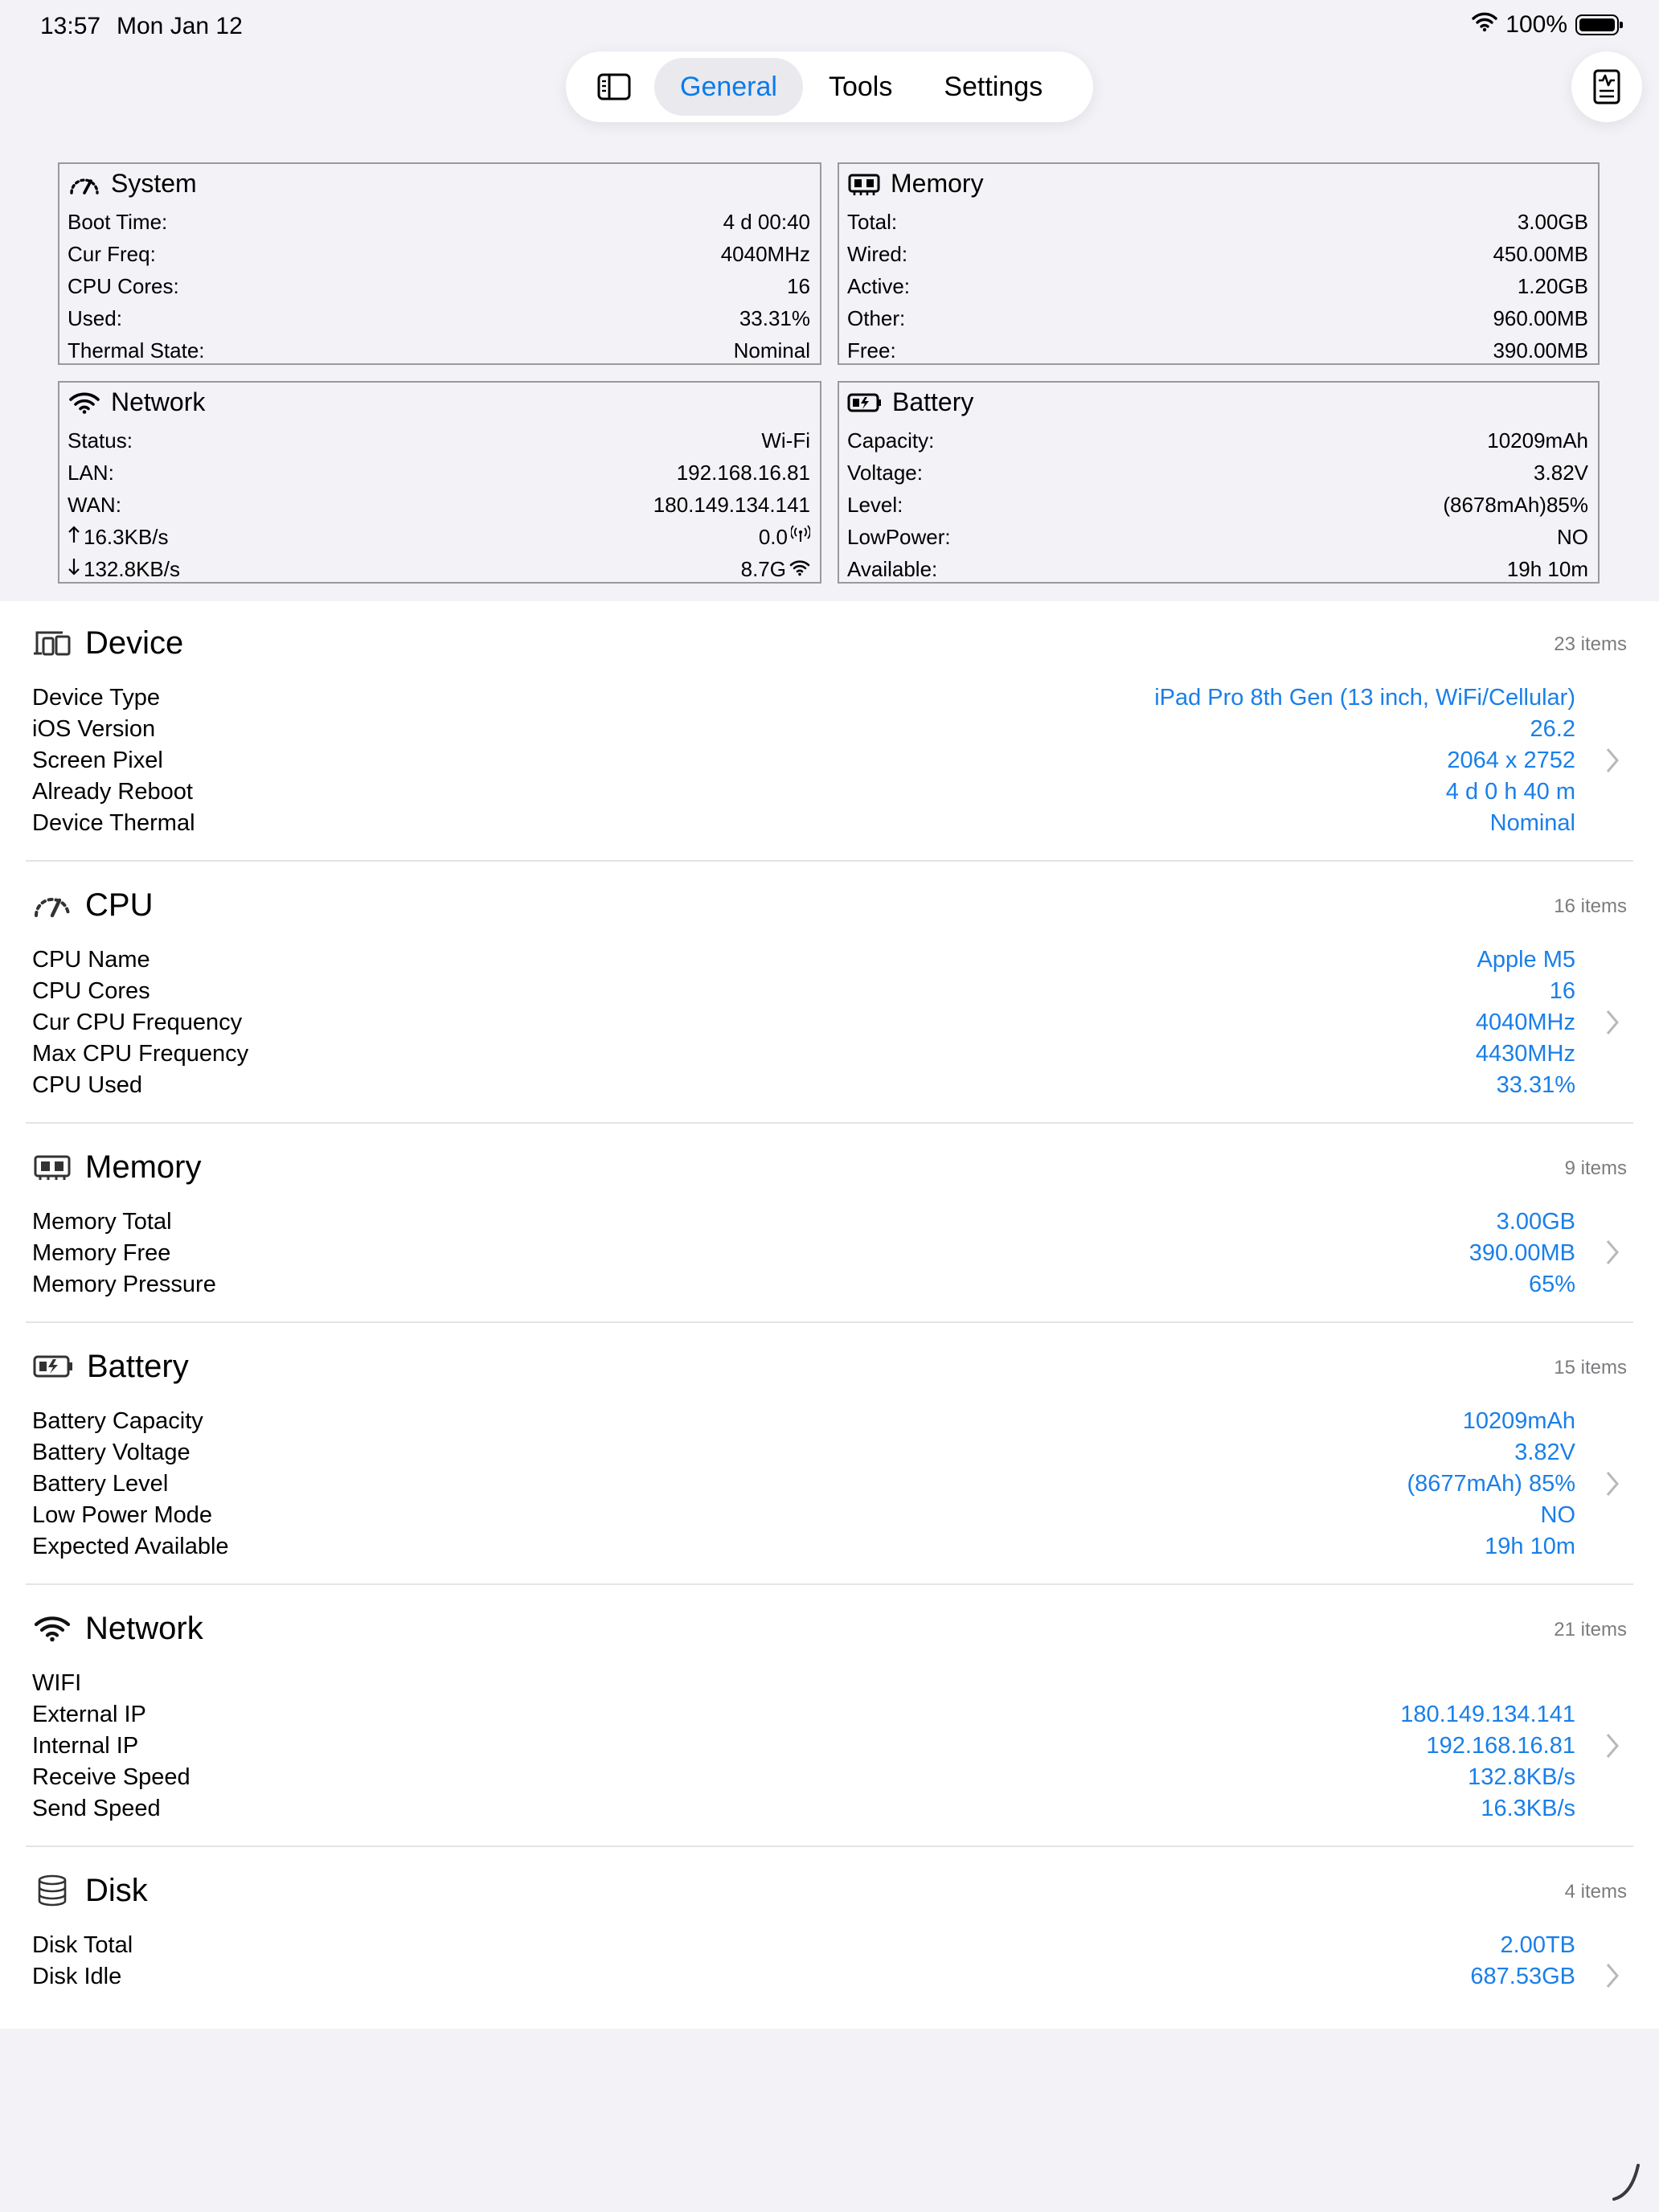  What do you see at coordinates (1544, 1452) in the screenshot?
I see `item-value: 3.82V` at bounding box center [1544, 1452].